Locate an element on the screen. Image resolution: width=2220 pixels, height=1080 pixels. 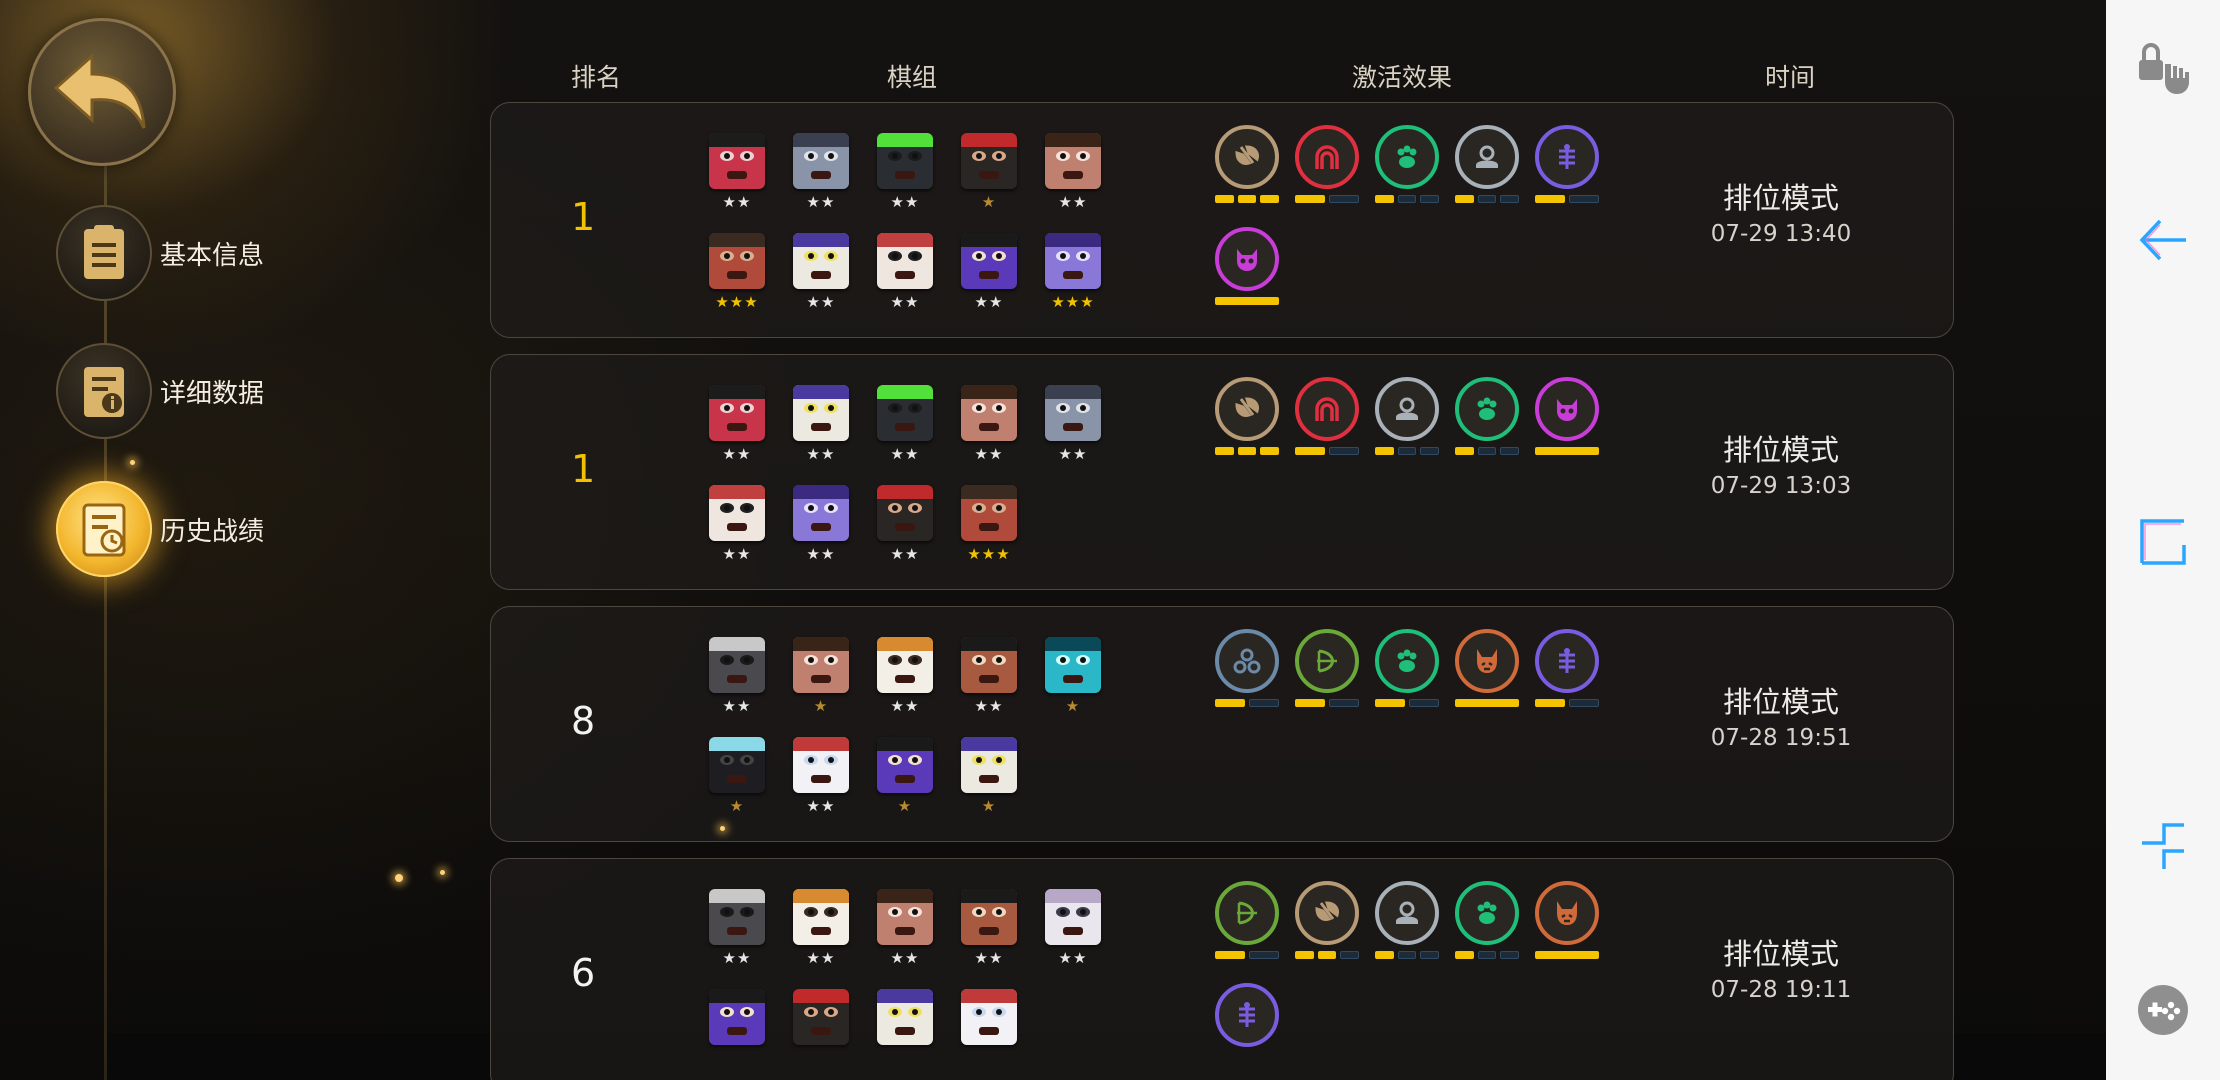
purple-hat-wizard-icon is located at coordinates (905, 1017).